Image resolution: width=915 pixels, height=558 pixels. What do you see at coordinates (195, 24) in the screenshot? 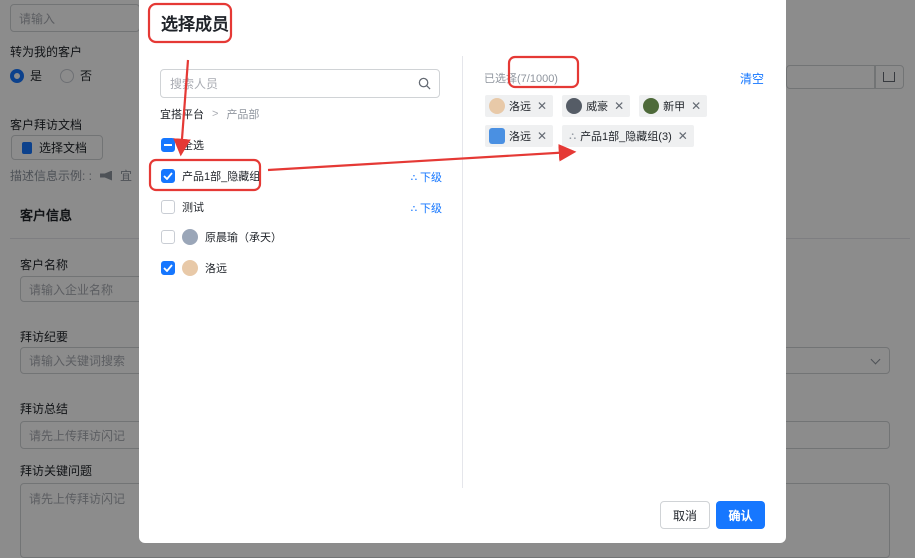
I see `dialog-title: 选择成员` at bounding box center [195, 24].